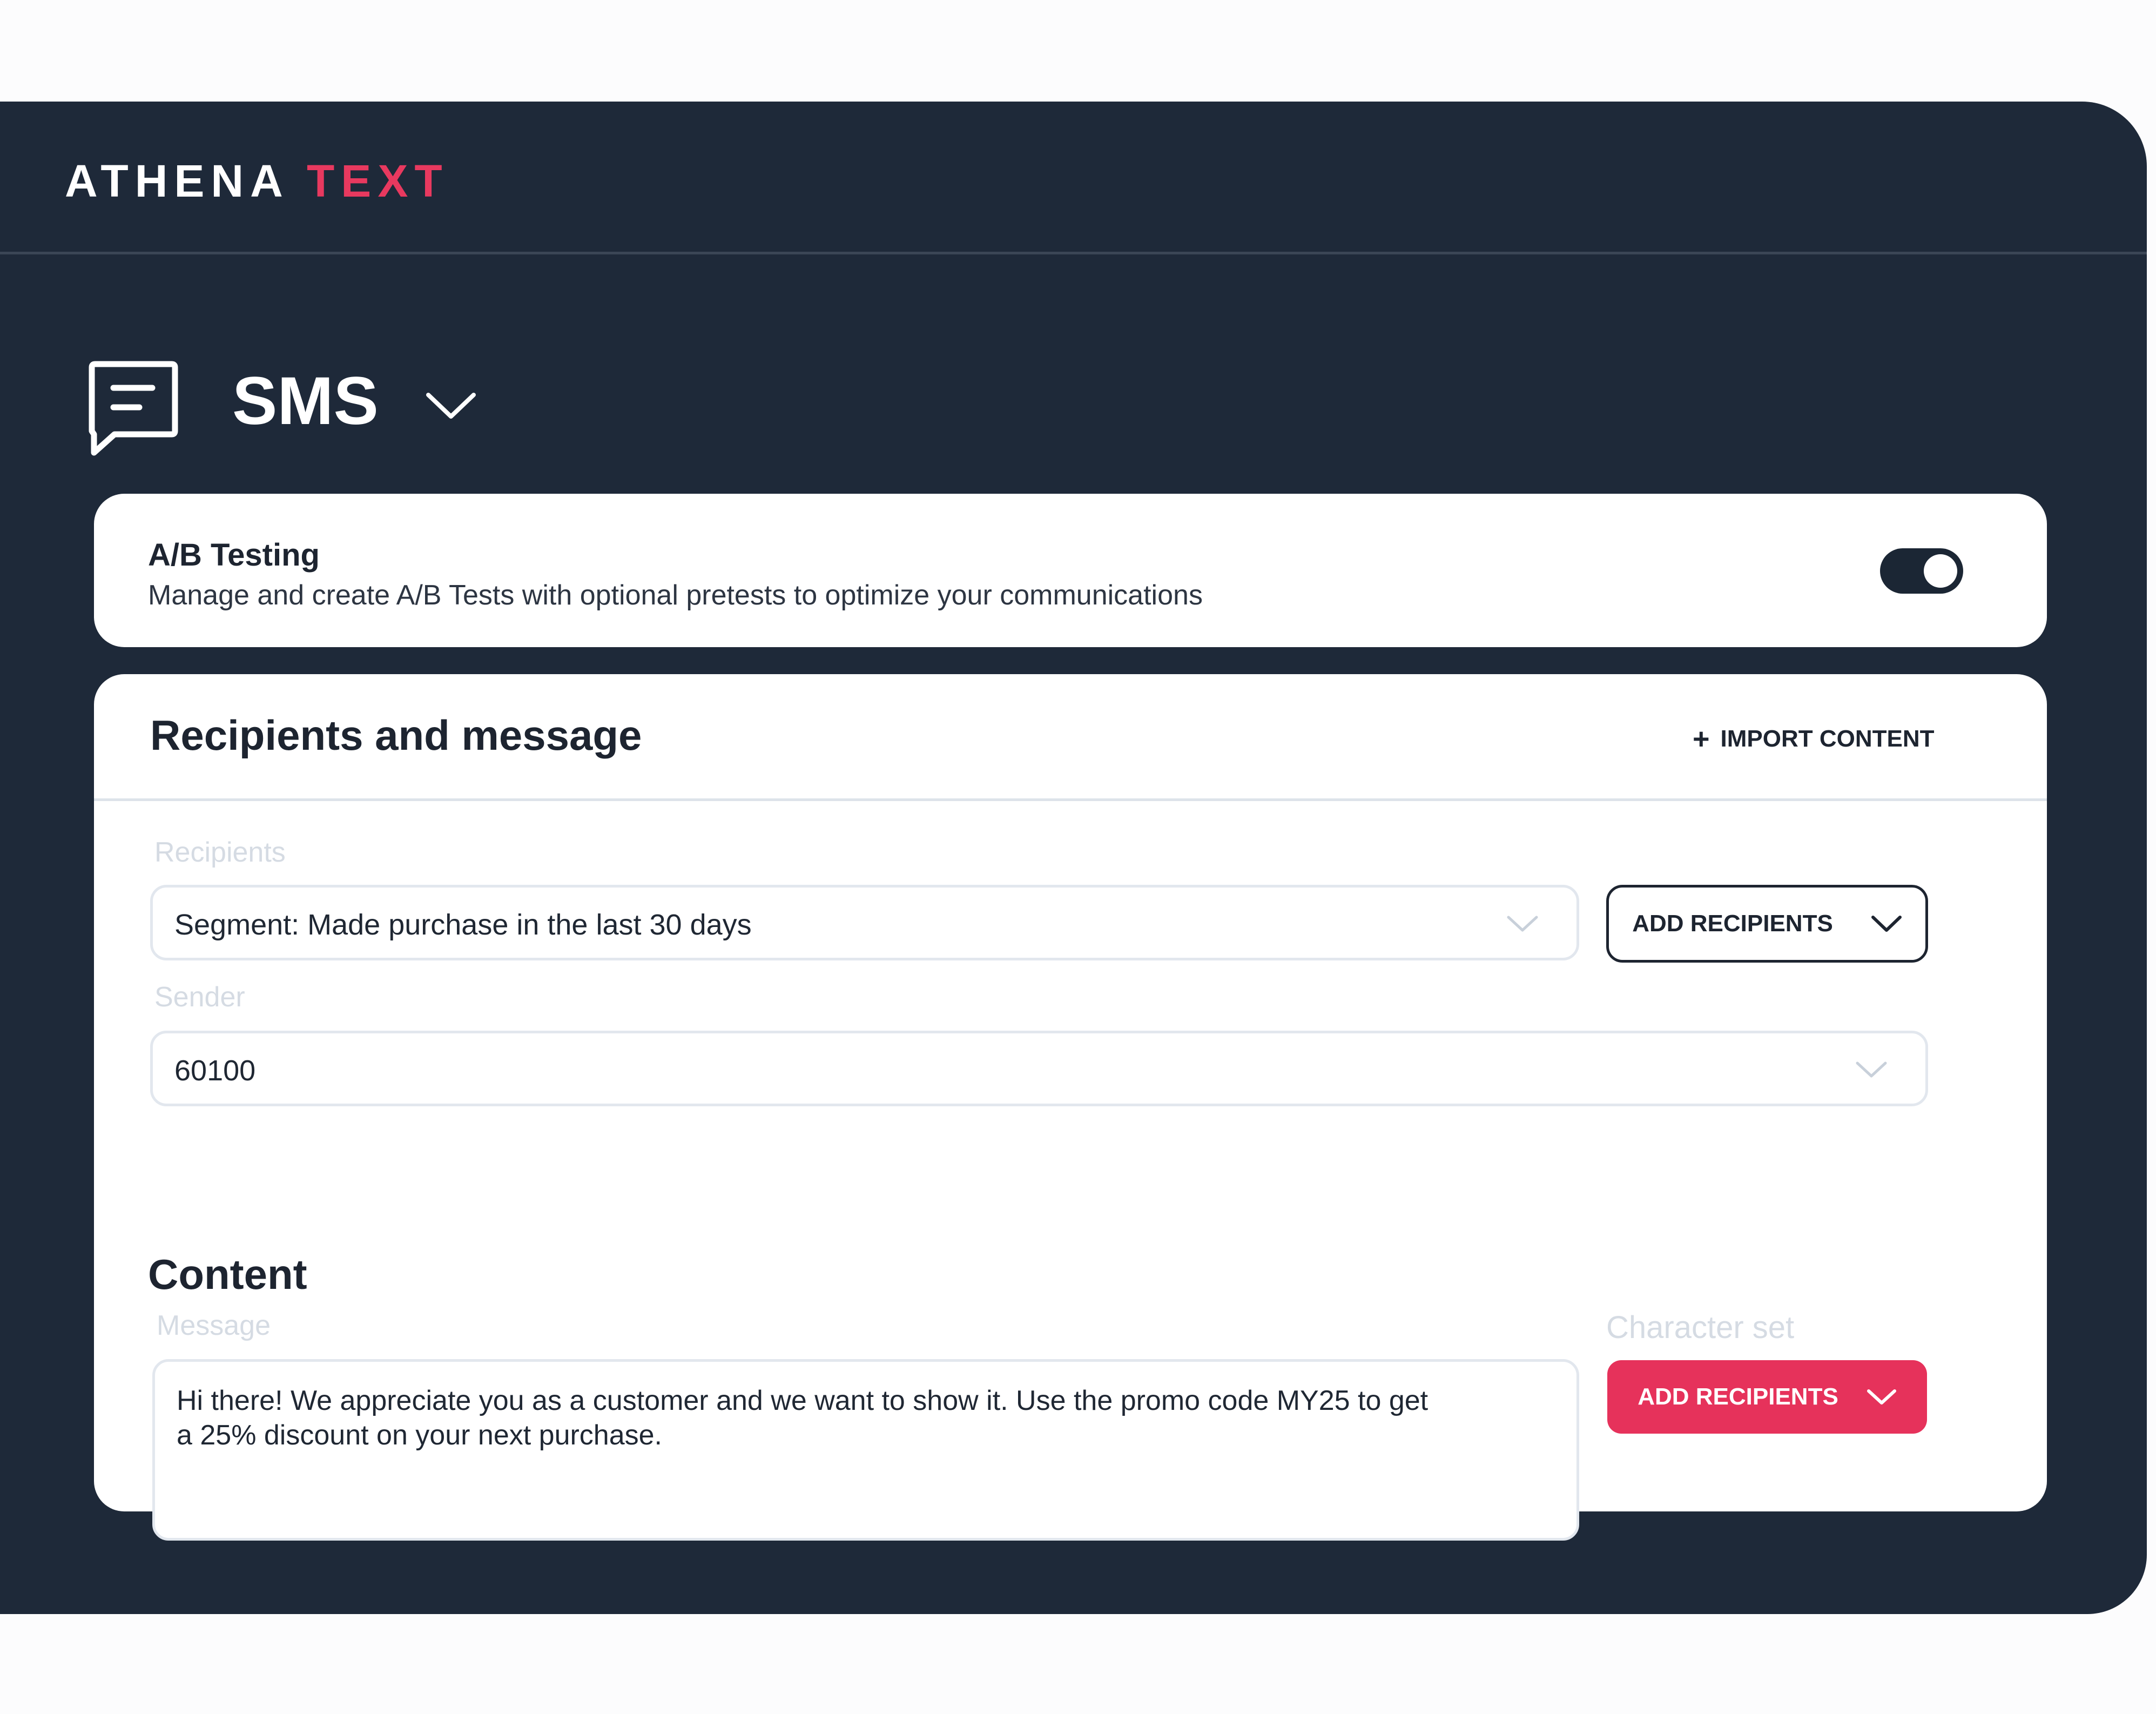 The height and width of the screenshot is (1714, 2156). What do you see at coordinates (1827, 738) in the screenshot?
I see `import-content-label: IMPORT CONTENT` at bounding box center [1827, 738].